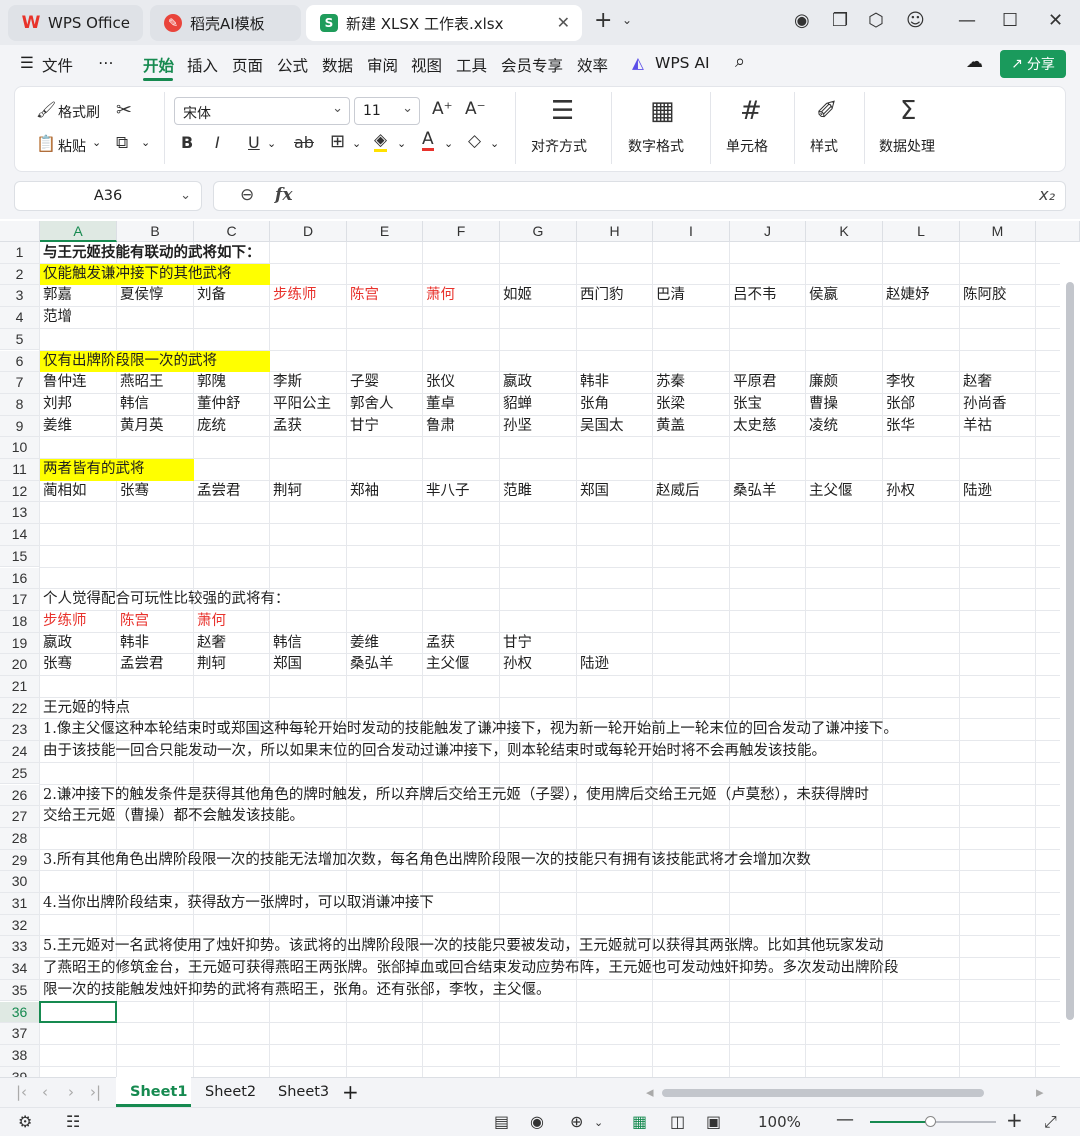 This screenshot has width=1080, height=1136. I want to click on row-header-26: 26, so click(20, 795).